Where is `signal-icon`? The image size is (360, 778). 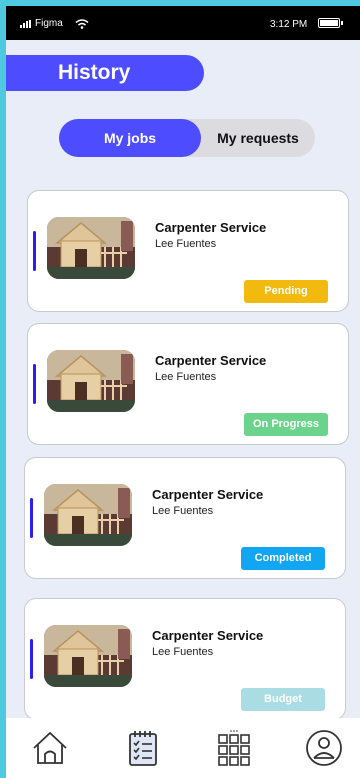
signal-icon is located at coordinates (25, 23).